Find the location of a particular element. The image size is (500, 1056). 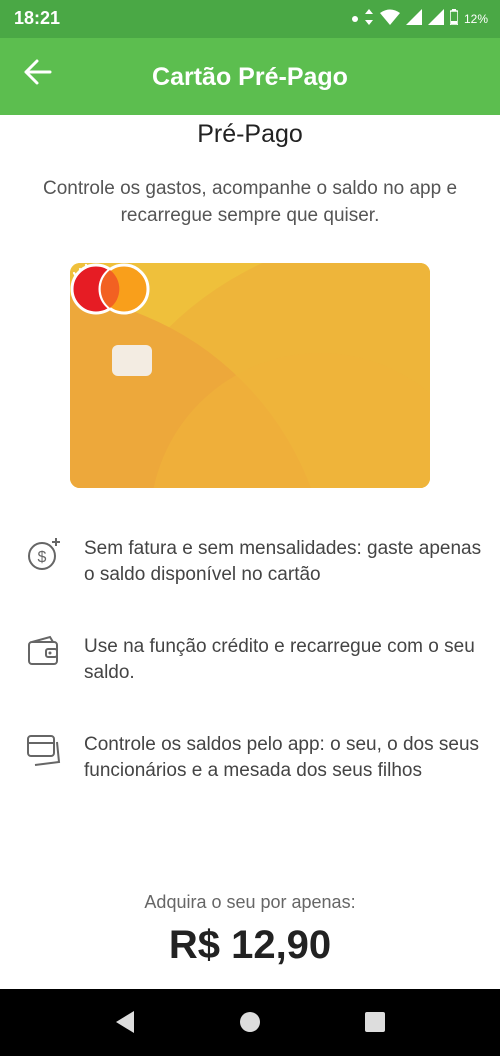

square-recents-icon is located at coordinates (375, 1022).